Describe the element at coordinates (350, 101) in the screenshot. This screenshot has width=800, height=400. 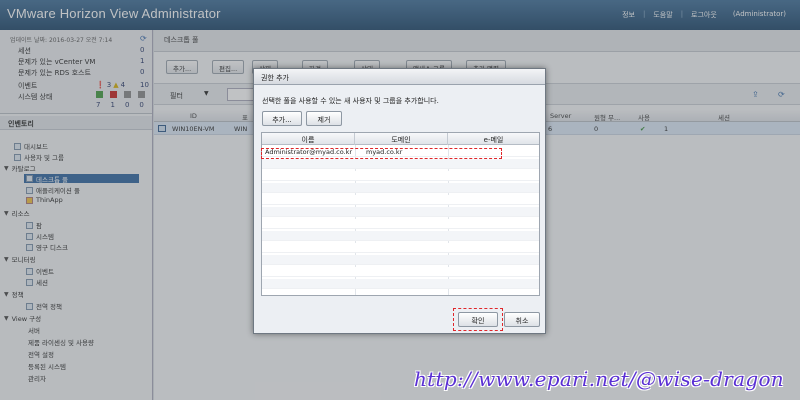
I see `dialog-message: 선택한 풀을 사용할 수 있는 새 사용자 및 그룹을 추가합니다.` at that location.